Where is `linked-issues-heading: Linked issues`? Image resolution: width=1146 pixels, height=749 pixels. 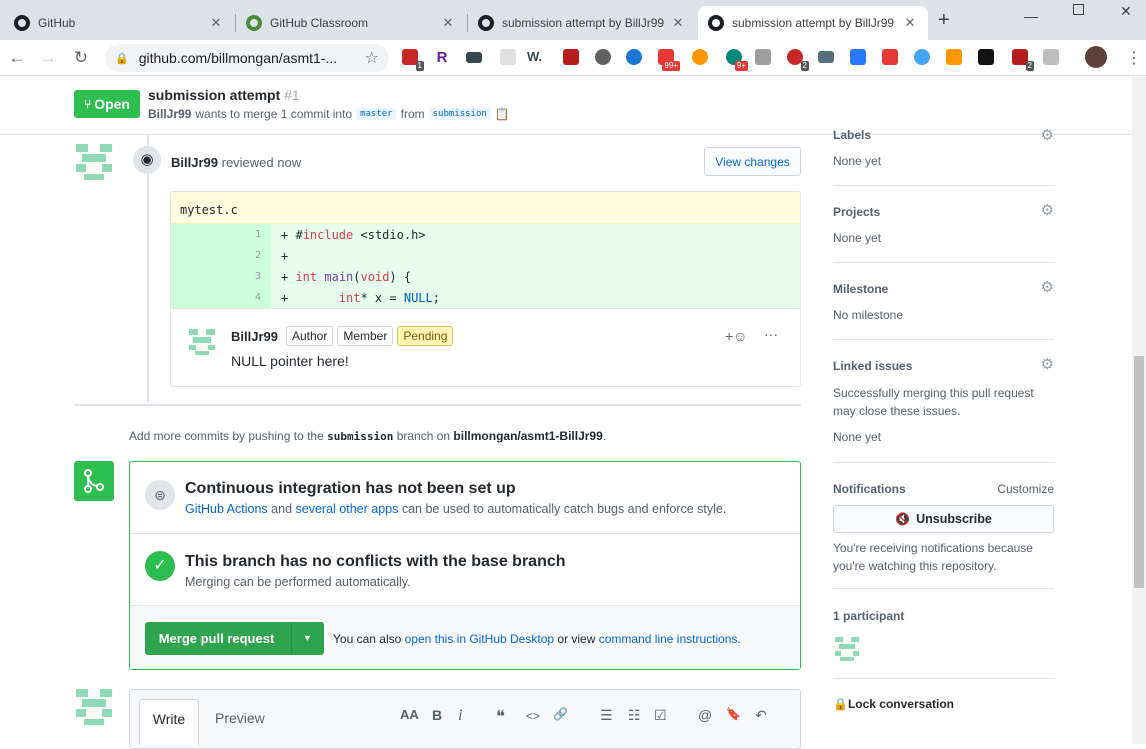 linked-issues-heading: Linked issues is located at coordinates (872, 366).